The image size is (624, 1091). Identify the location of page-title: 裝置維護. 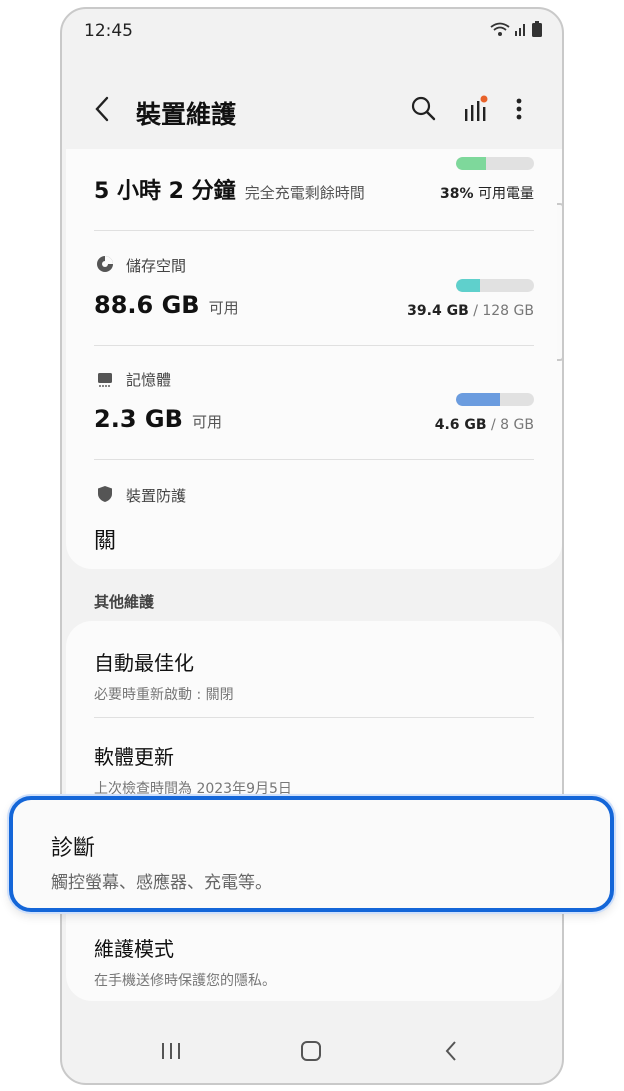
(186, 114).